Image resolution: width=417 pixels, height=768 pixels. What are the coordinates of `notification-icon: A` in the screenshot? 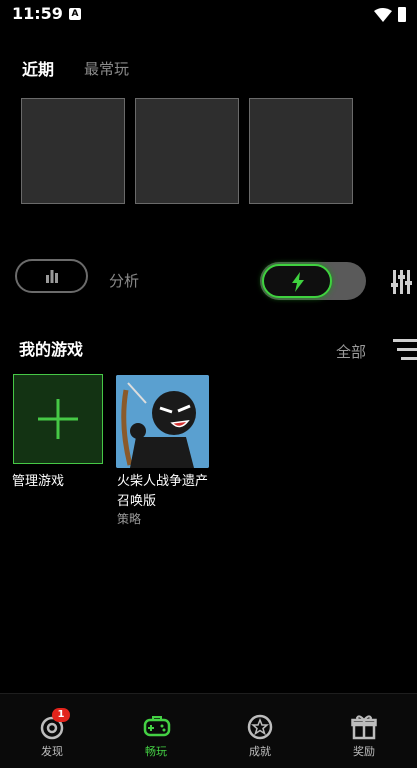 It's located at (75, 14).